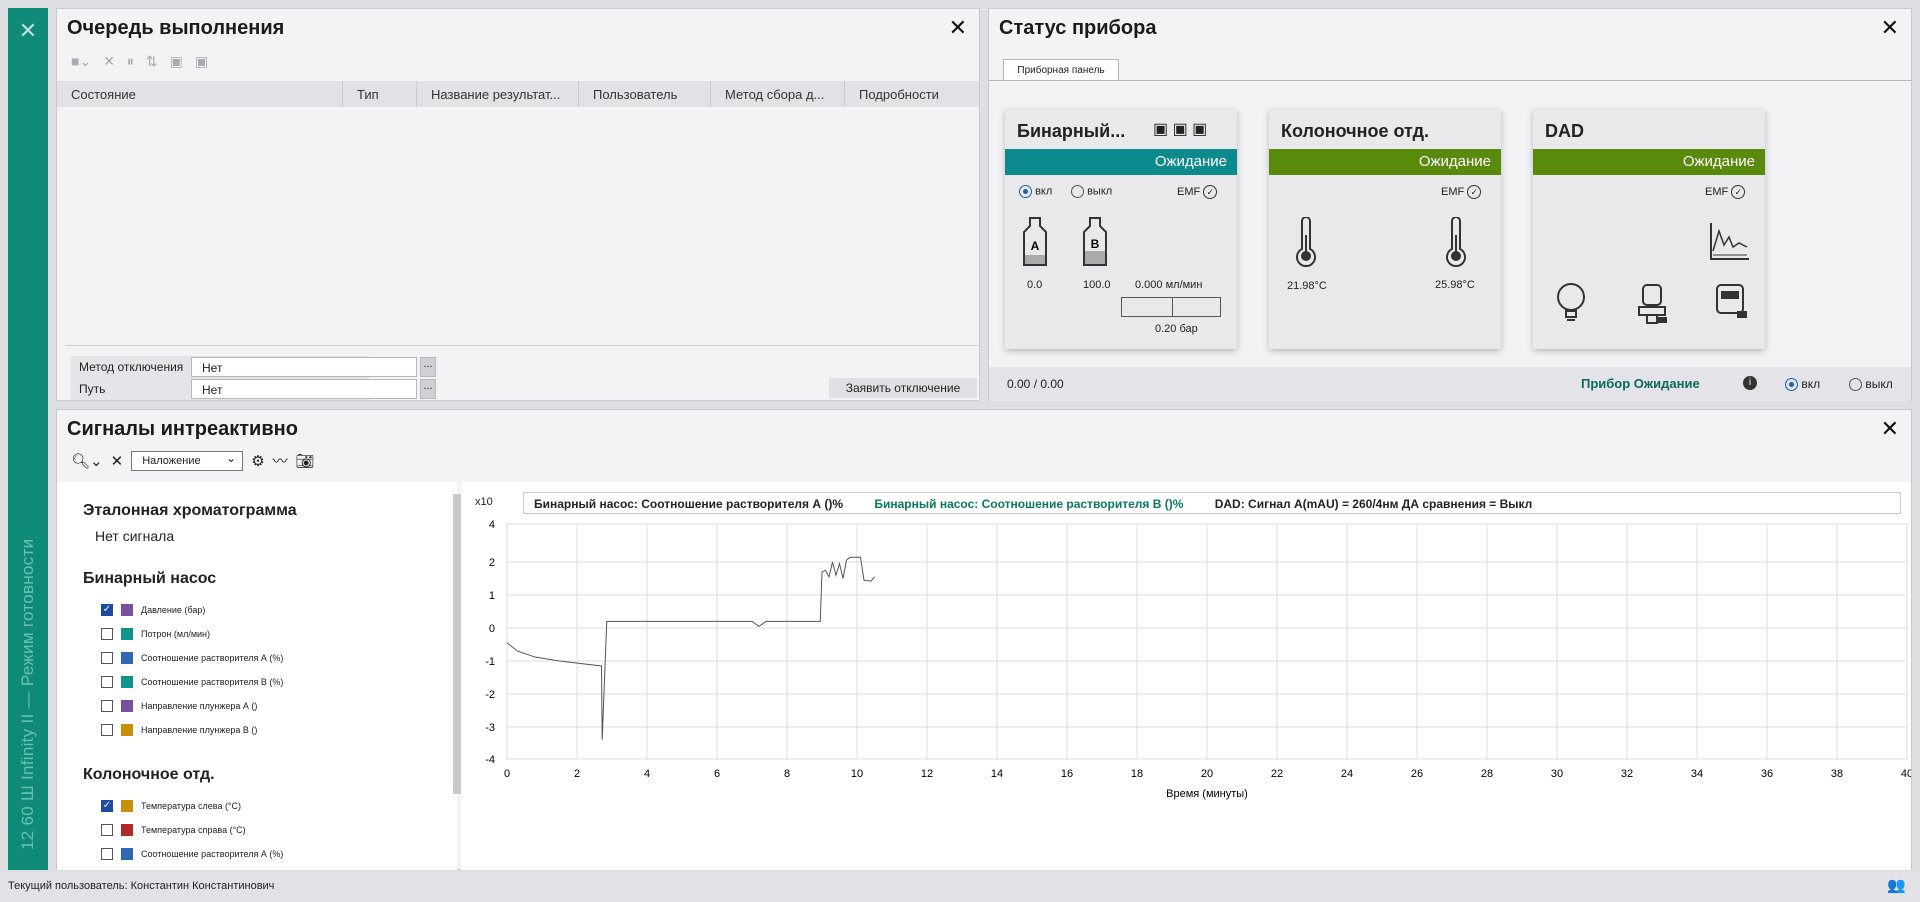 Image resolution: width=1920 pixels, height=902 pixels. What do you see at coordinates (1061, 70) in the screenshot?
I see `tab-dashboard: Приборная панель` at bounding box center [1061, 70].